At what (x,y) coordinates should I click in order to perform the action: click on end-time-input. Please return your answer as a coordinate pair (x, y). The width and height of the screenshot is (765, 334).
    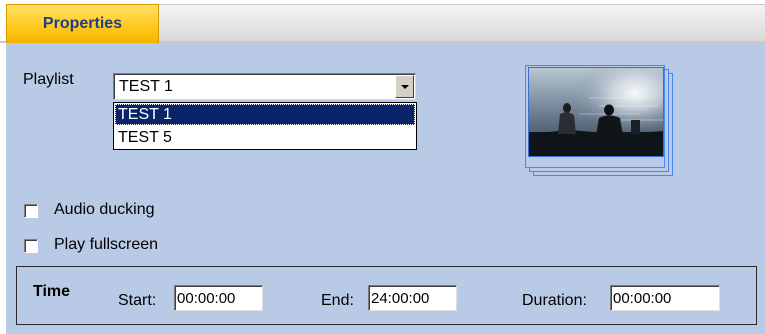
    Looking at the image, I should click on (412, 298).